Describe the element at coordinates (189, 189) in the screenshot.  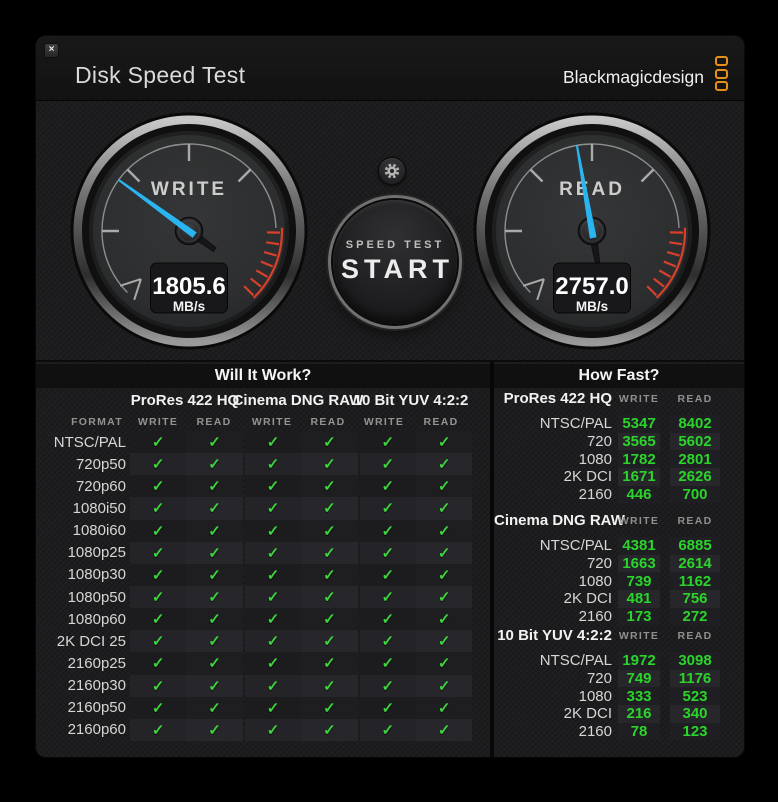
I see `svg-text: WRITE` at that location.